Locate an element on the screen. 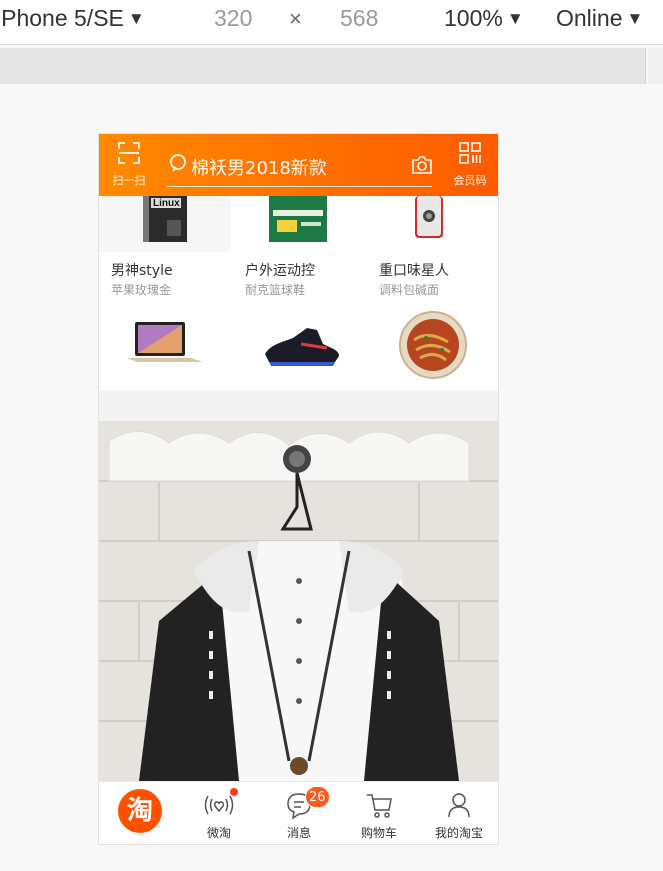  red-phone-icon is located at coordinates (429, 217).